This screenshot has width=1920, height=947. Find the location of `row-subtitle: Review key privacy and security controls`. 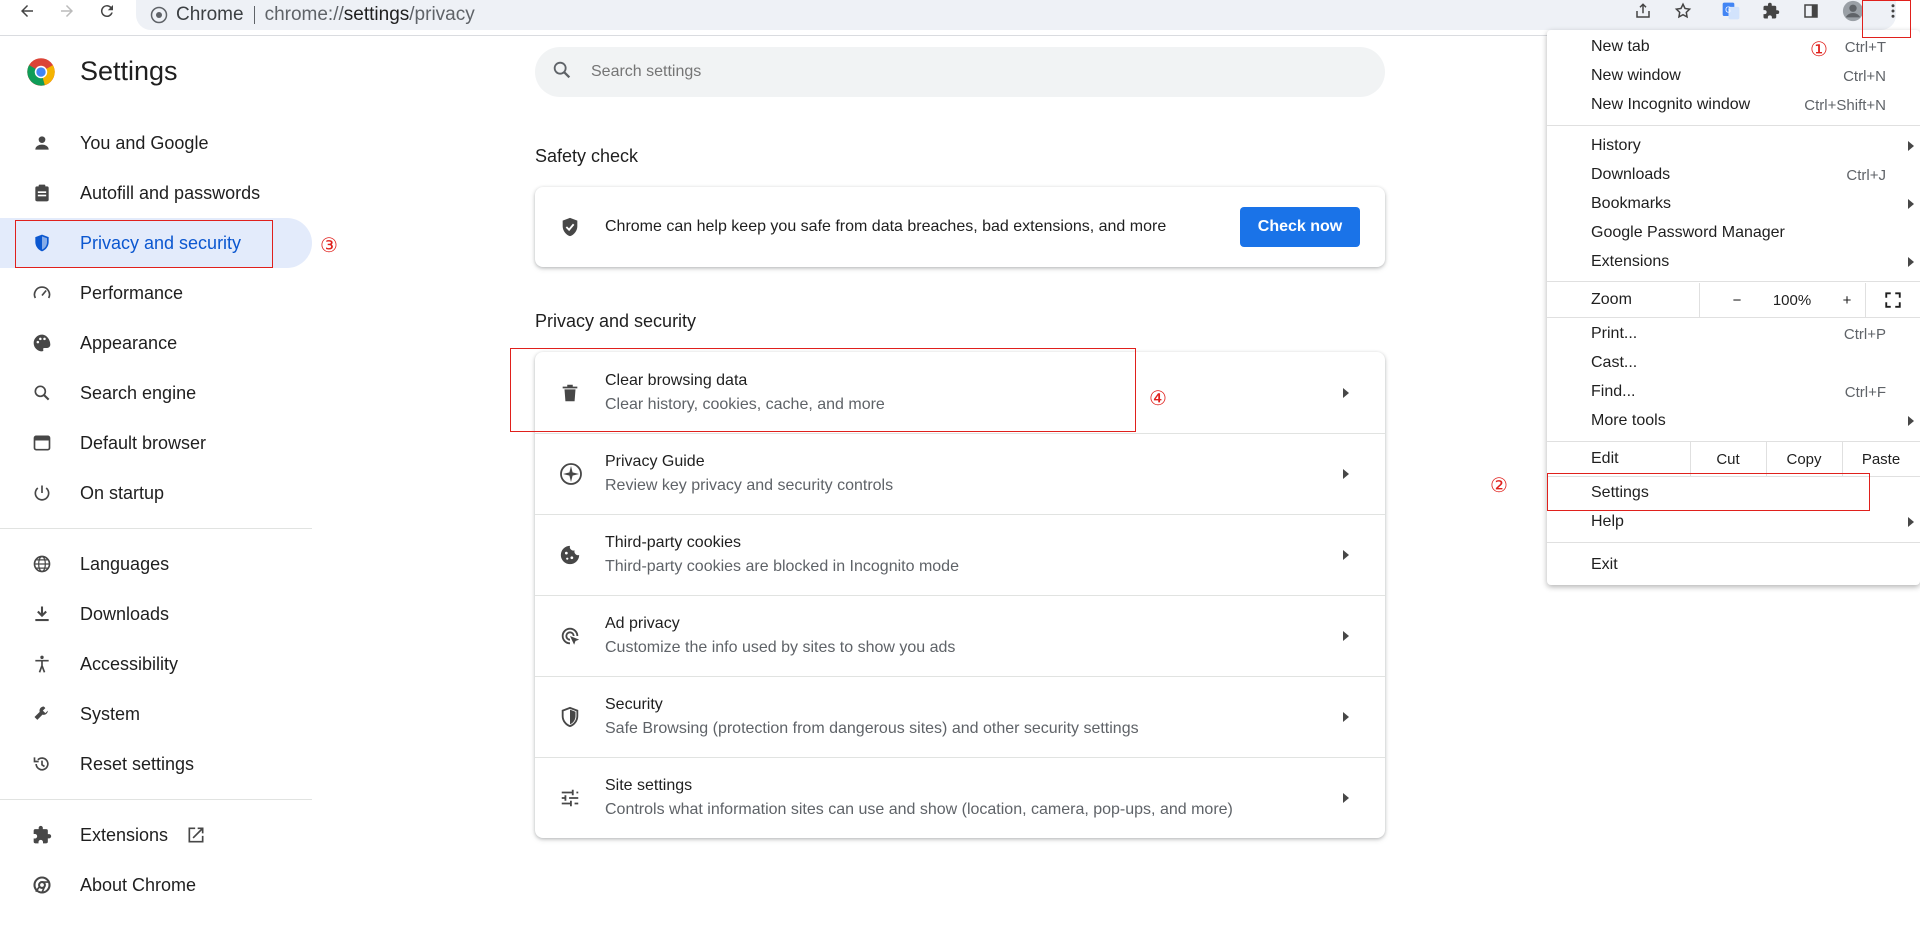

row-subtitle: Review key privacy and security controls is located at coordinates (749, 485).